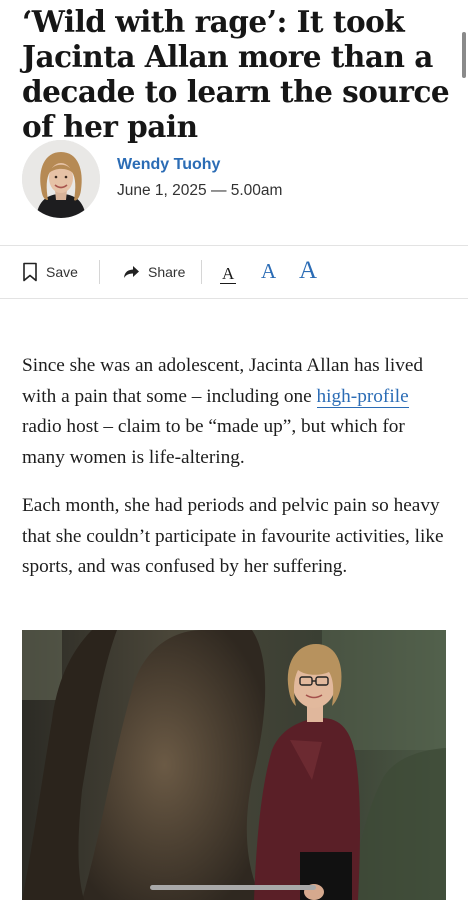 The height and width of the screenshot is (900, 468). What do you see at coordinates (168, 165) in the screenshot?
I see `author-name: Wendy Tuohy` at bounding box center [168, 165].